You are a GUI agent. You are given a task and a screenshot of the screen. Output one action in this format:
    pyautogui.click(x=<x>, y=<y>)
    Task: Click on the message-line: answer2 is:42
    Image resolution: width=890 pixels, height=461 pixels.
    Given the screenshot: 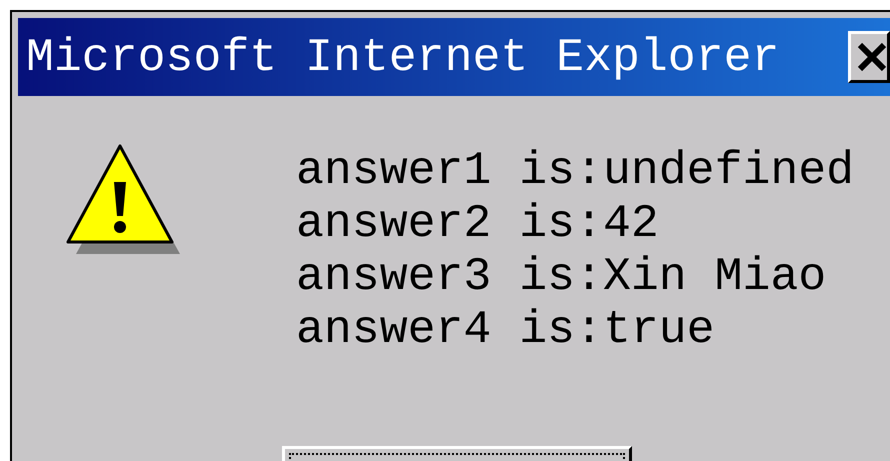 What is the action you would take?
    pyautogui.click(x=478, y=223)
    